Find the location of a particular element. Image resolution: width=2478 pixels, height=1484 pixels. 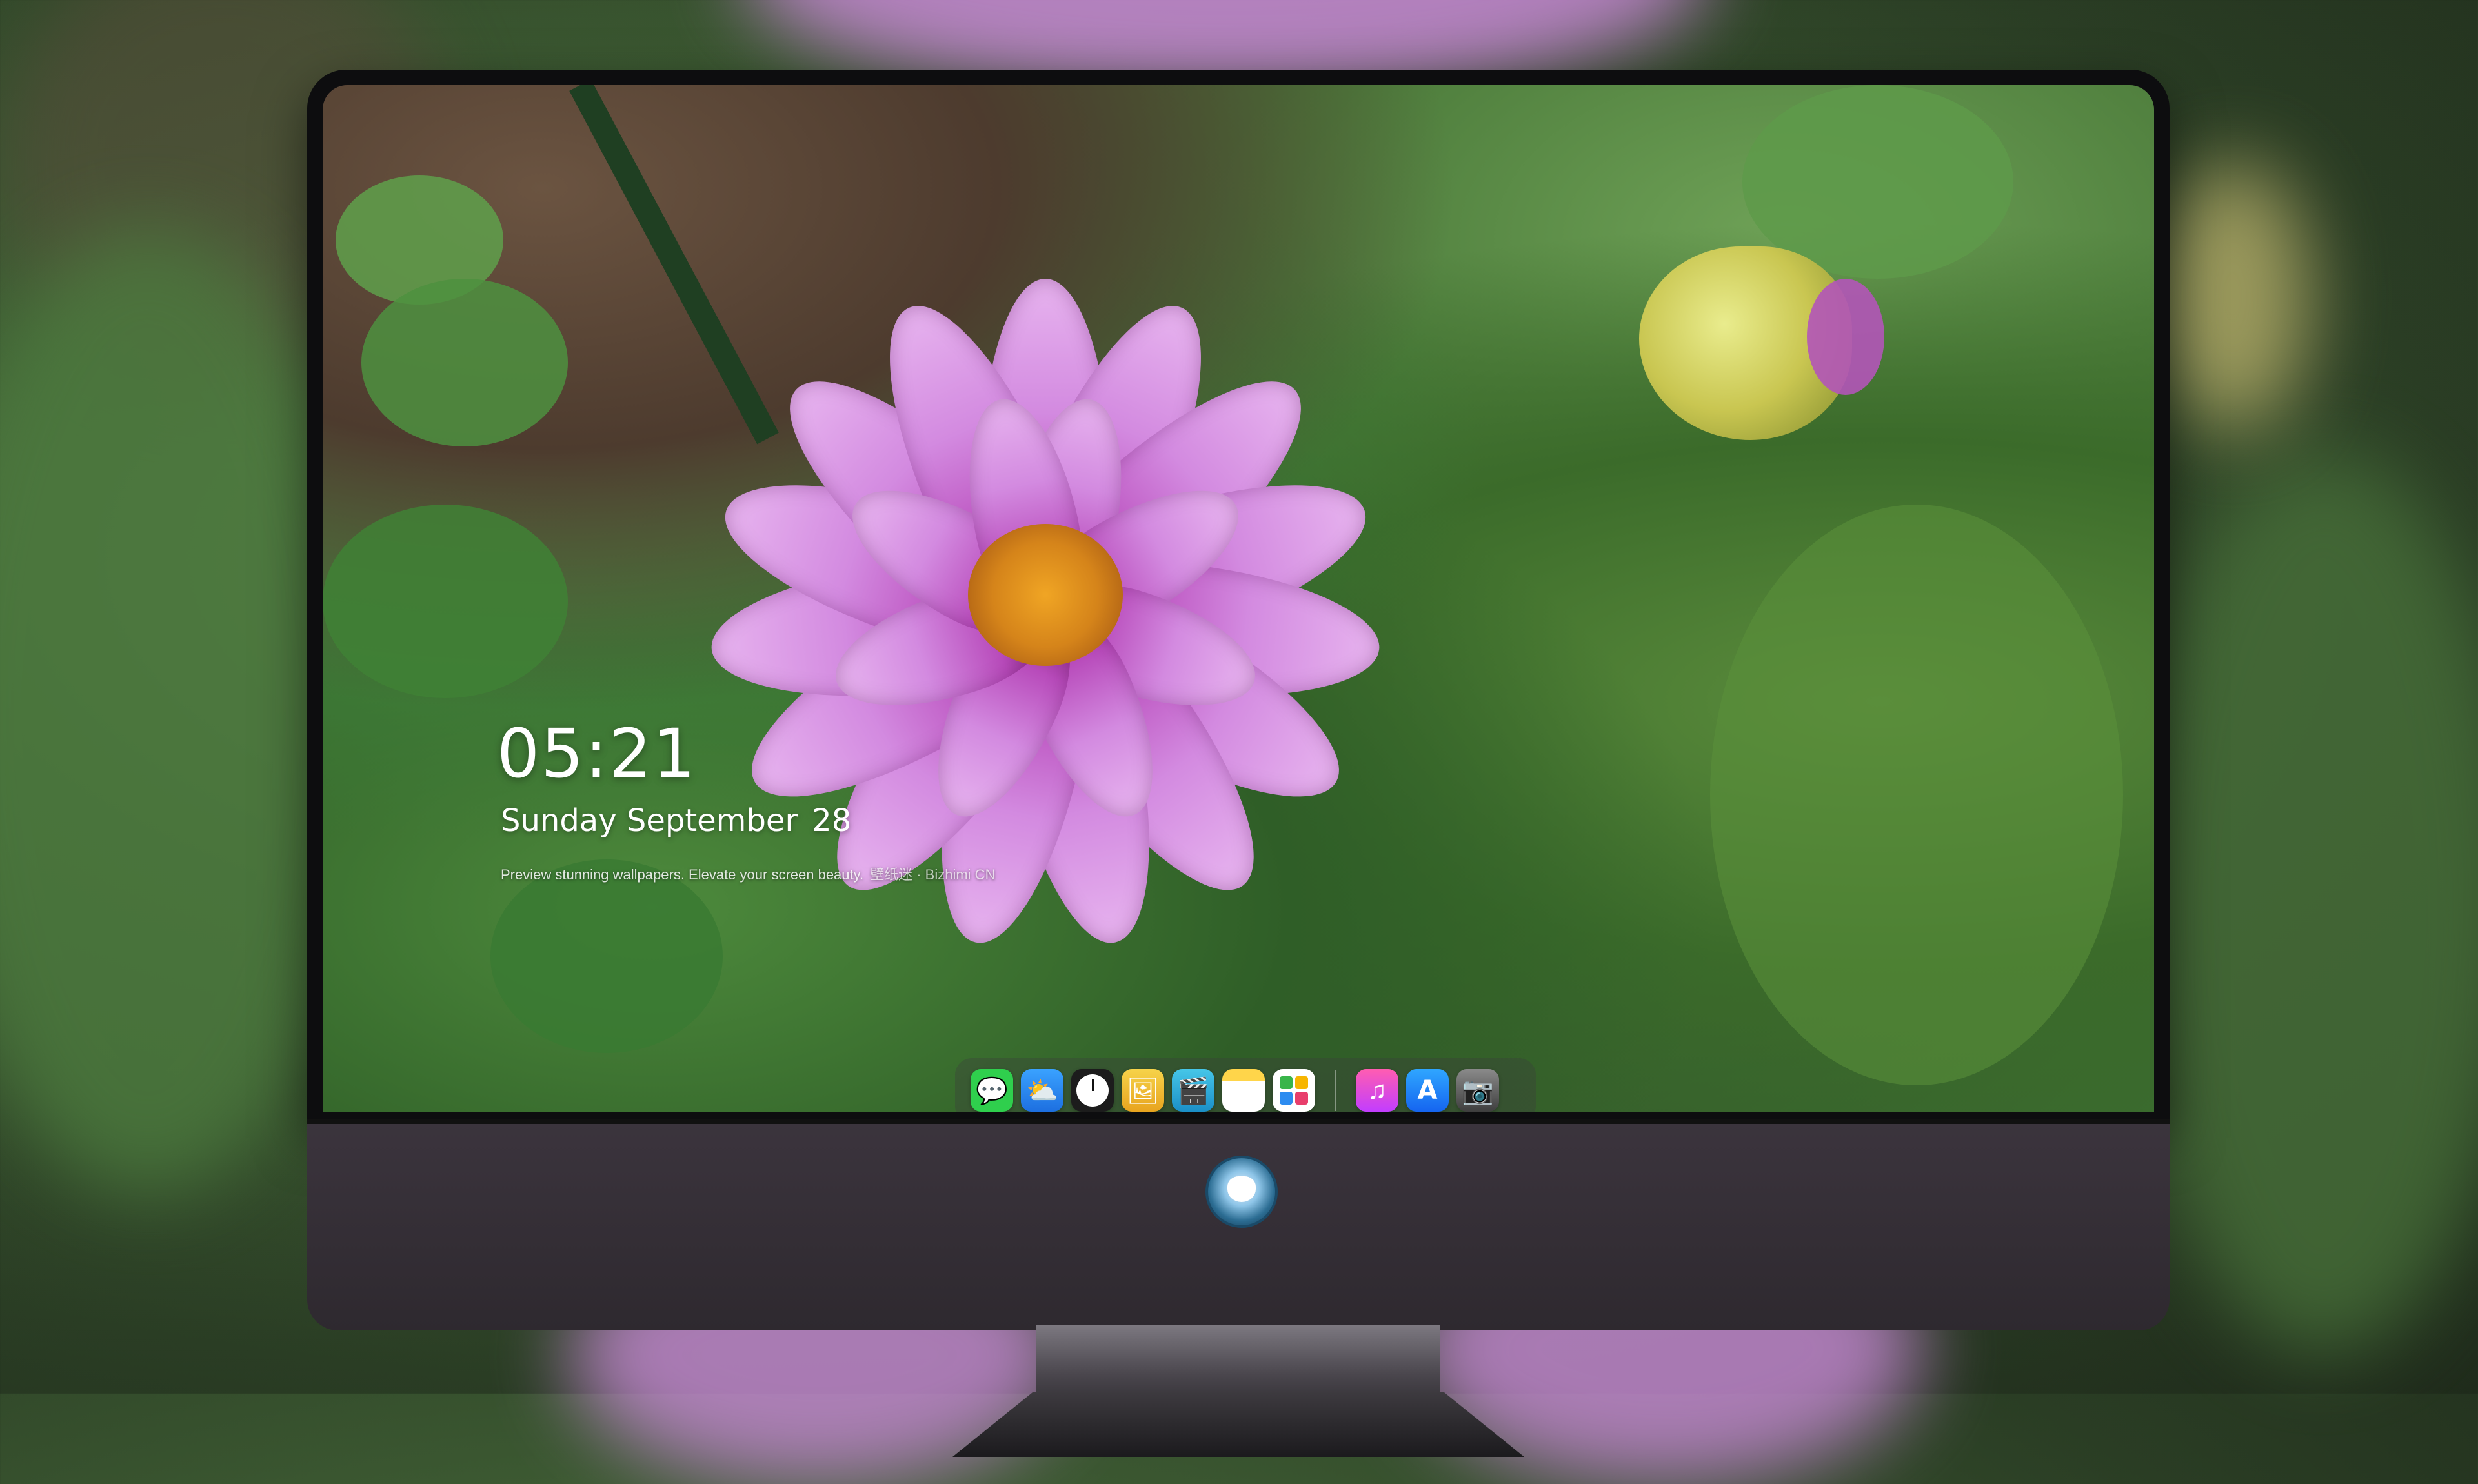

app-store-icon: A is located at coordinates (1427, 1090).